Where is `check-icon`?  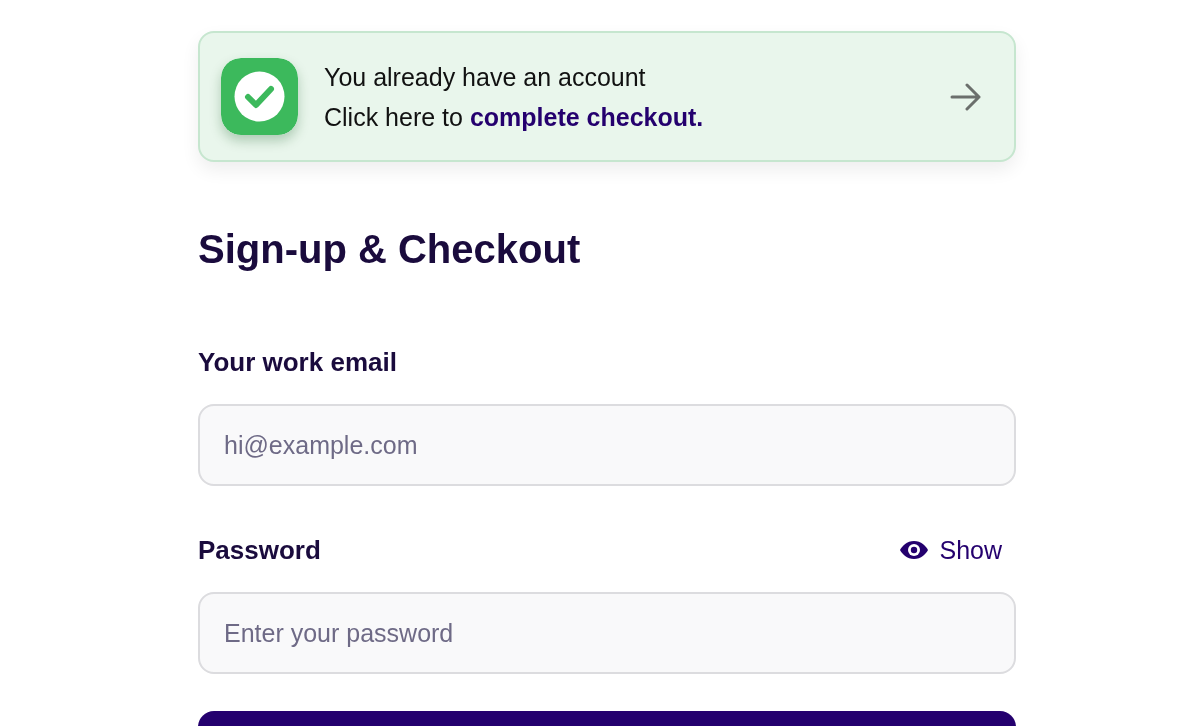
check-icon is located at coordinates (259, 96).